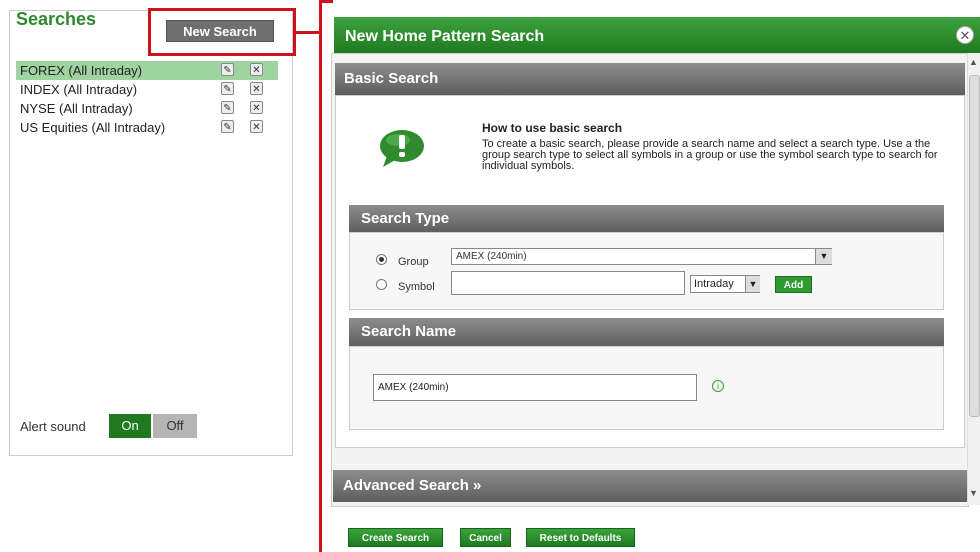  I want to click on list-item-label: FOREX (All Intraday), so click(81, 70).